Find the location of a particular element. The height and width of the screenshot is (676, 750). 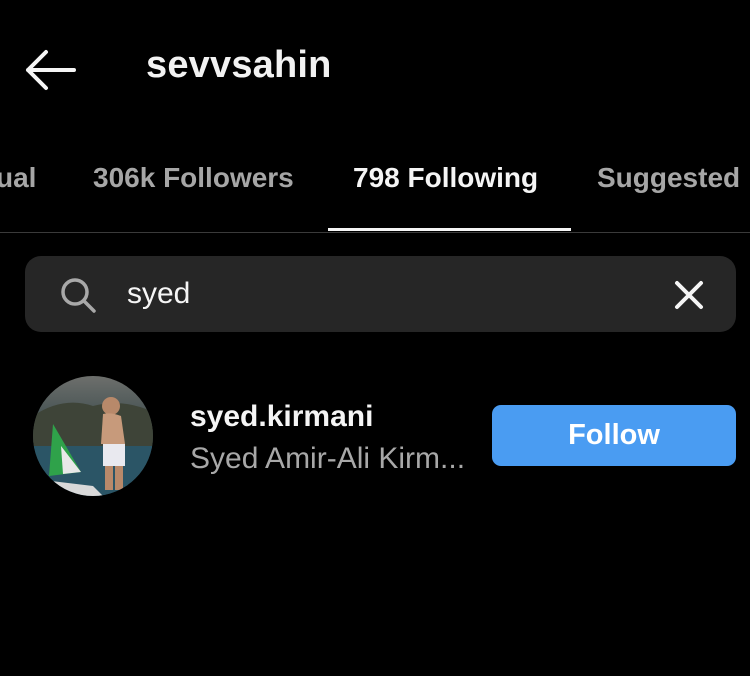

active-tab-indicator is located at coordinates (449, 229).